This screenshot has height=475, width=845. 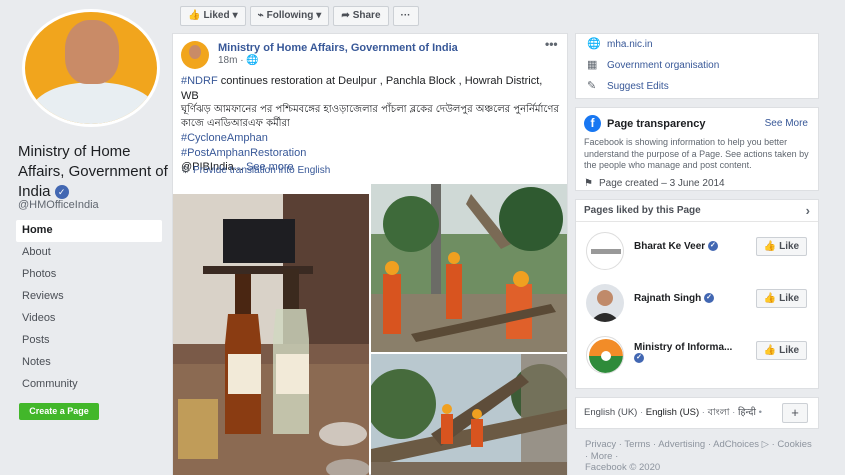 I want to click on more-label: ···, so click(x=405, y=15).